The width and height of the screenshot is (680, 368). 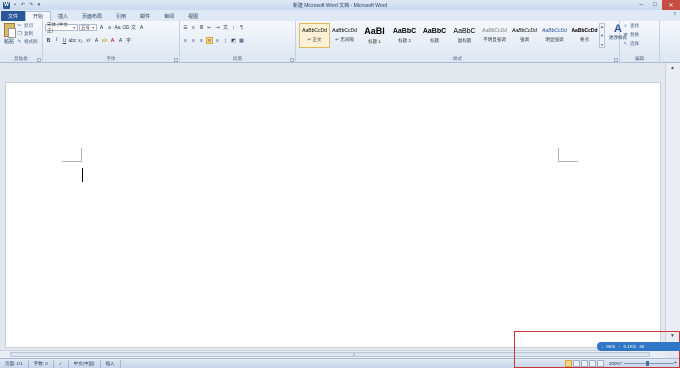 What do you see at coordinates (524, 39) in the screenshot?
I see `style-name: 强调` at bounding box center [524, 39].